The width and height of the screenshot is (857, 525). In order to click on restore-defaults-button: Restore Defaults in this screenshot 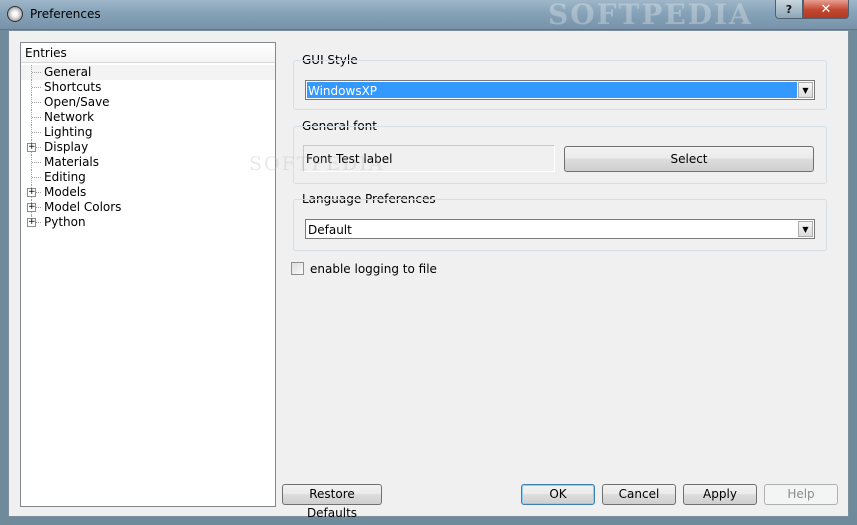, I will do `click(332, 502)`.